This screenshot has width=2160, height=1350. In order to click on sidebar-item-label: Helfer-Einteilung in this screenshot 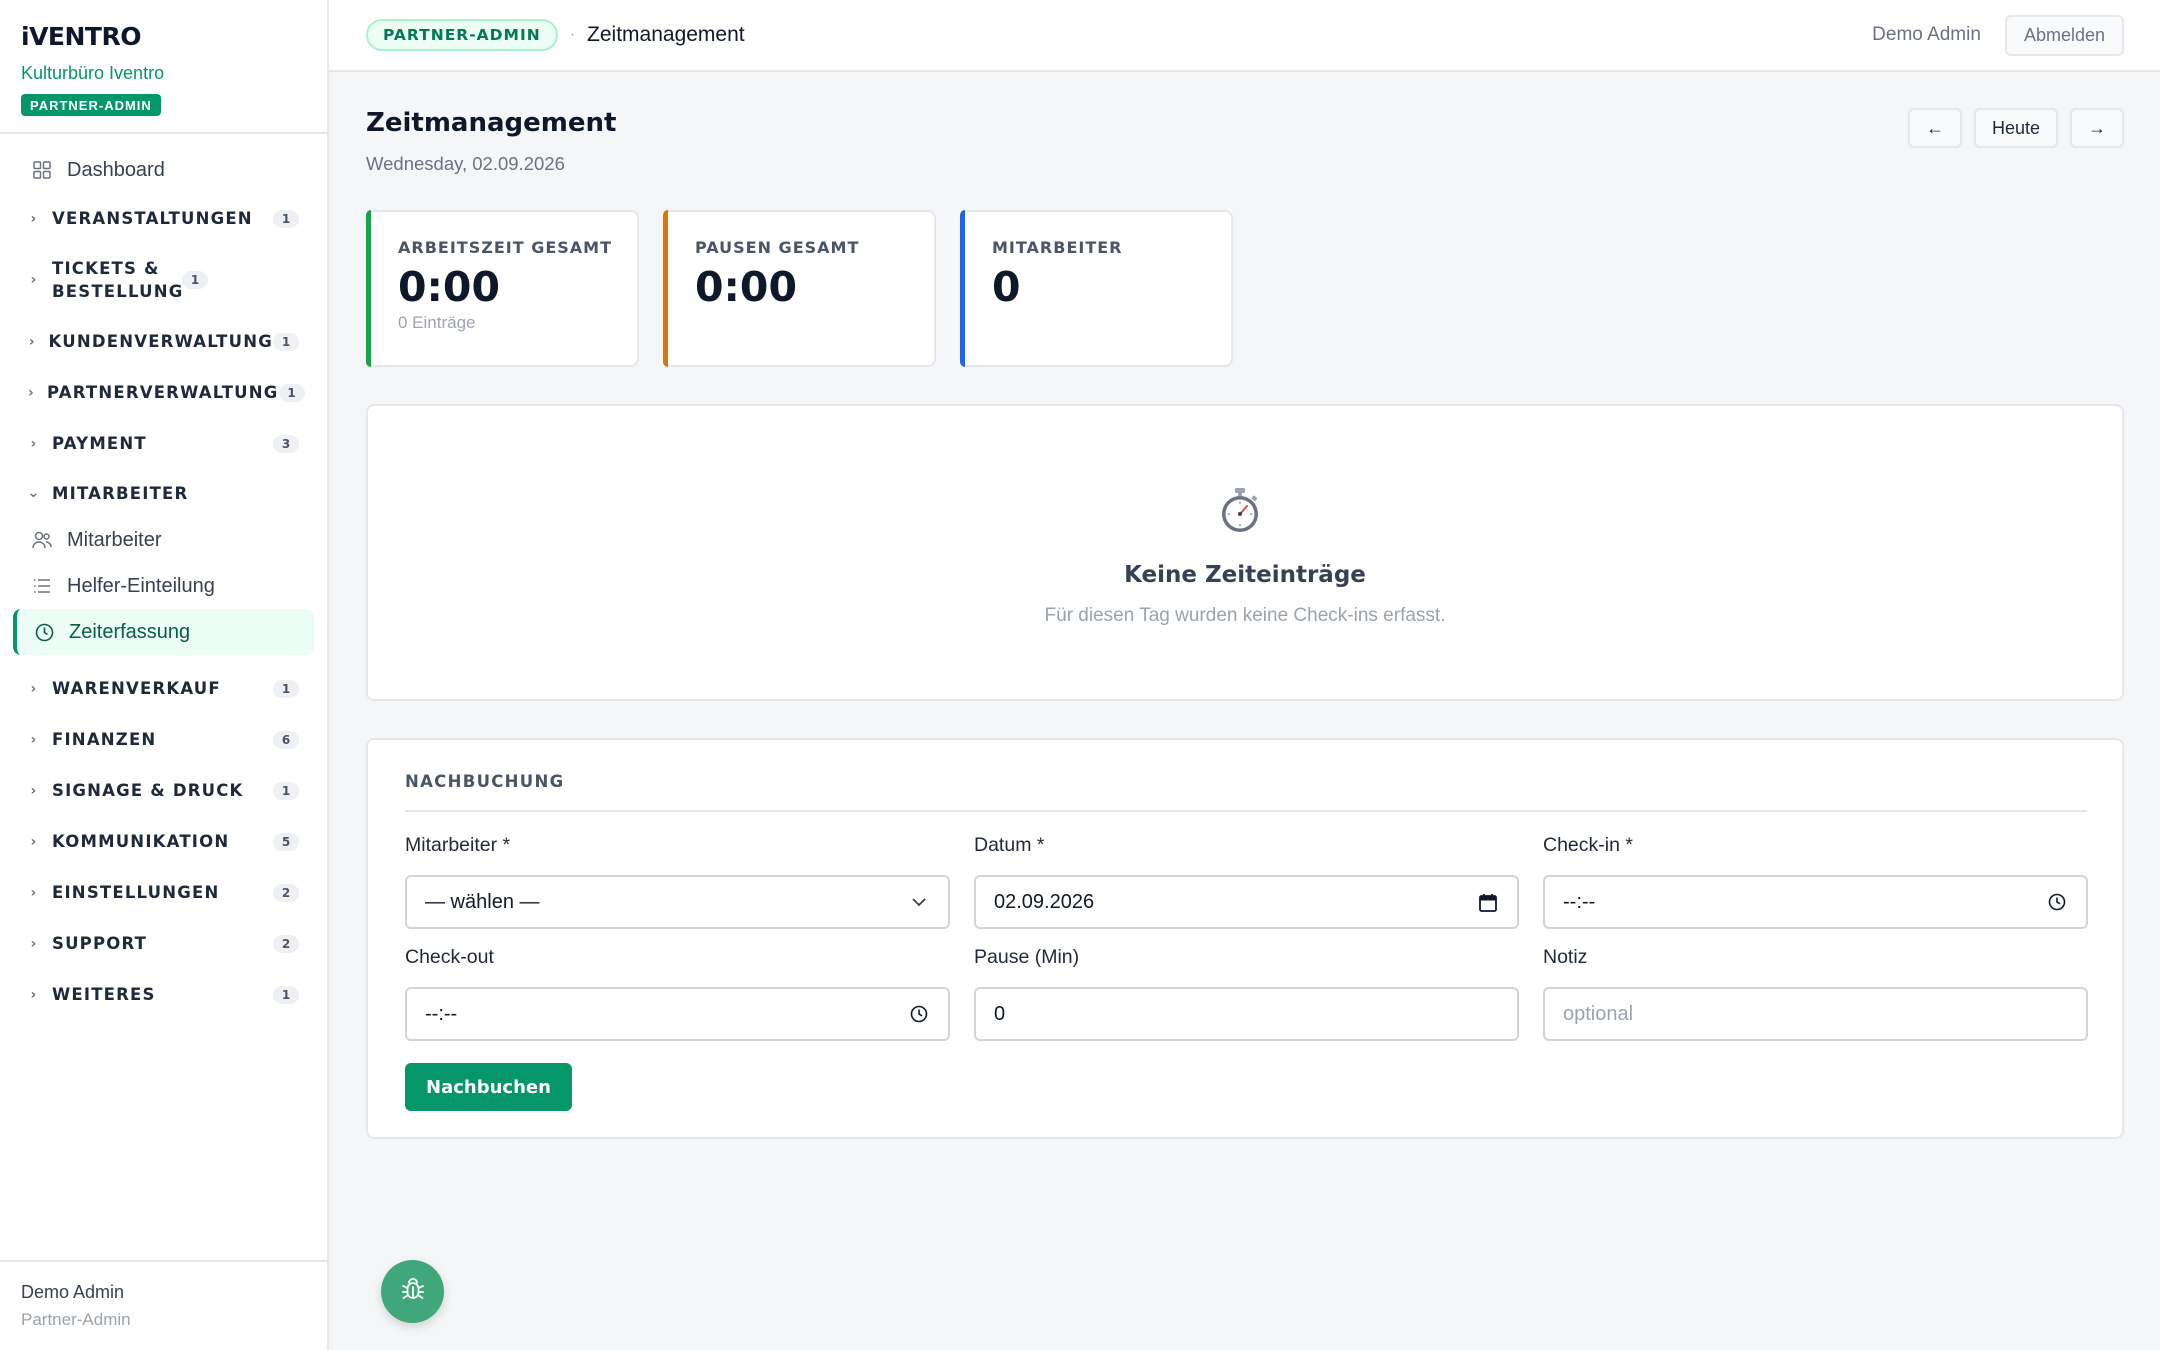, I will do `click(141, 585)`.